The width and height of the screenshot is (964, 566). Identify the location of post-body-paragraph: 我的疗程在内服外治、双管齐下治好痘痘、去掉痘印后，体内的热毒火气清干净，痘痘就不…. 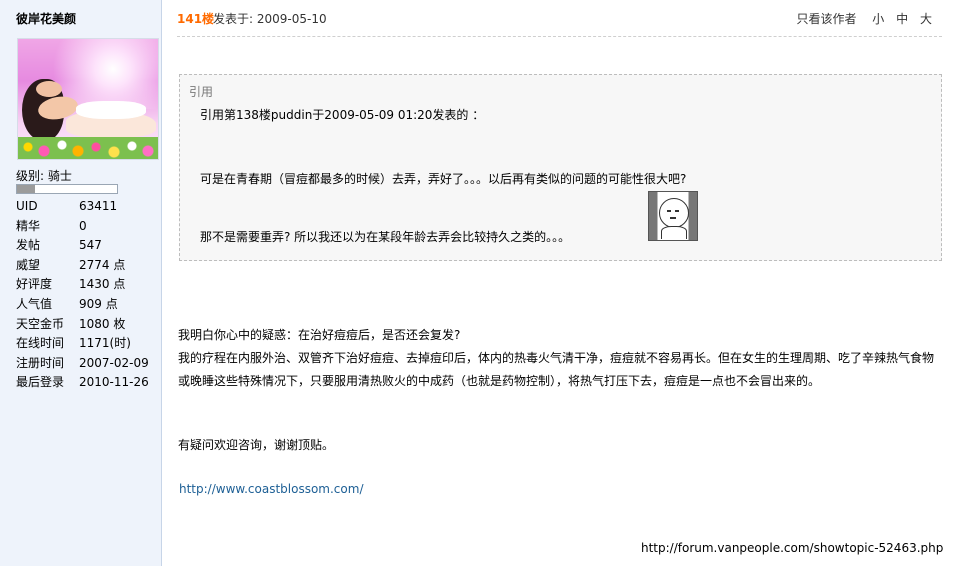
(556, 369).